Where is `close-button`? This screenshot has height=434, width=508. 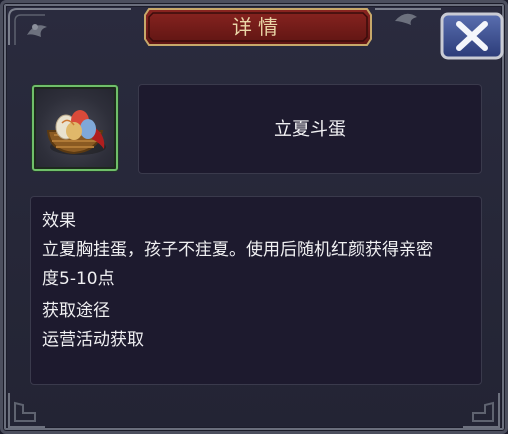 close-button is located at coordinates (472, 36).